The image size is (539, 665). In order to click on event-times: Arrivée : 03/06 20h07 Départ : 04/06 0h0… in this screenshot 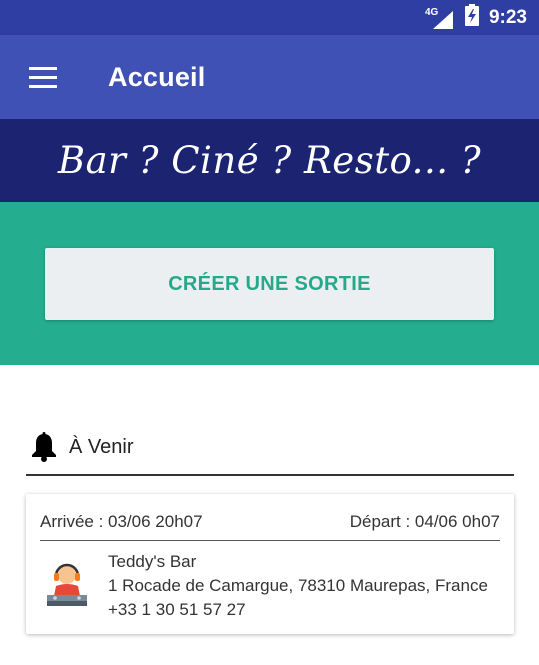, I will do `click(270, 523)`.